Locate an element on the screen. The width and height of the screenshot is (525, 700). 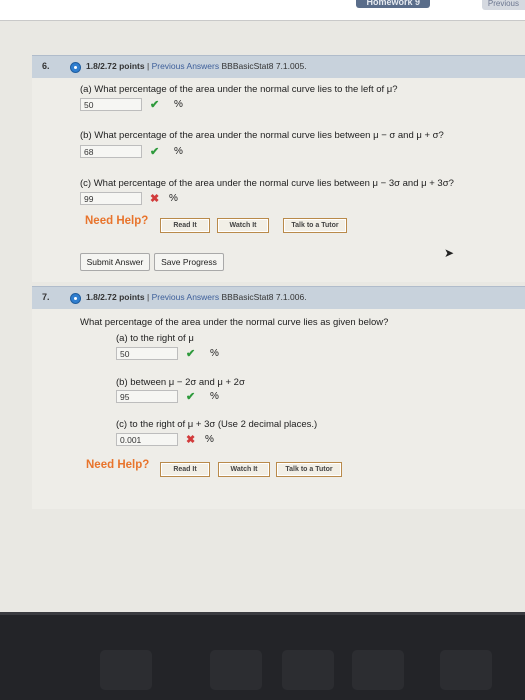
q7c-answer-field: 0.001 is located at coordinates (147, 439).